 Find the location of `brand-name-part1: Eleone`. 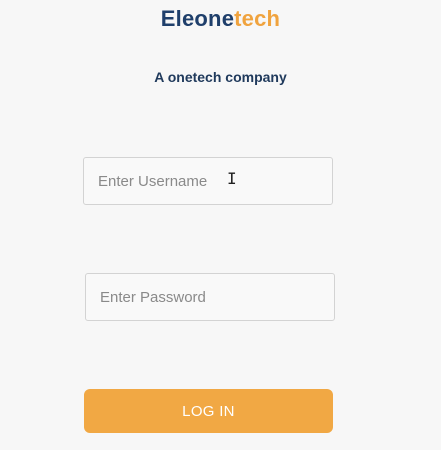

brand-name-part1: Eleone is located at coordinates (197, 18).